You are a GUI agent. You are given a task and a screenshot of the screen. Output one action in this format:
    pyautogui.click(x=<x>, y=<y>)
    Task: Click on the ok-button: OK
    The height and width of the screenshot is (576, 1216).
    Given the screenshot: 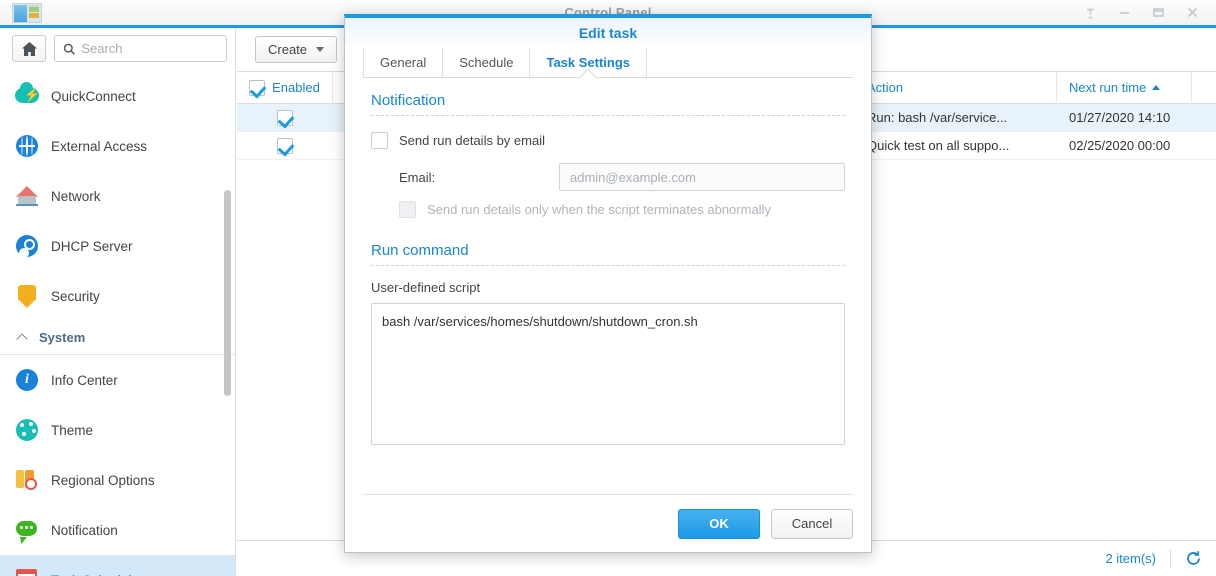 What is the action you would take?
    pyautogui.click(x=719, y=523)
    